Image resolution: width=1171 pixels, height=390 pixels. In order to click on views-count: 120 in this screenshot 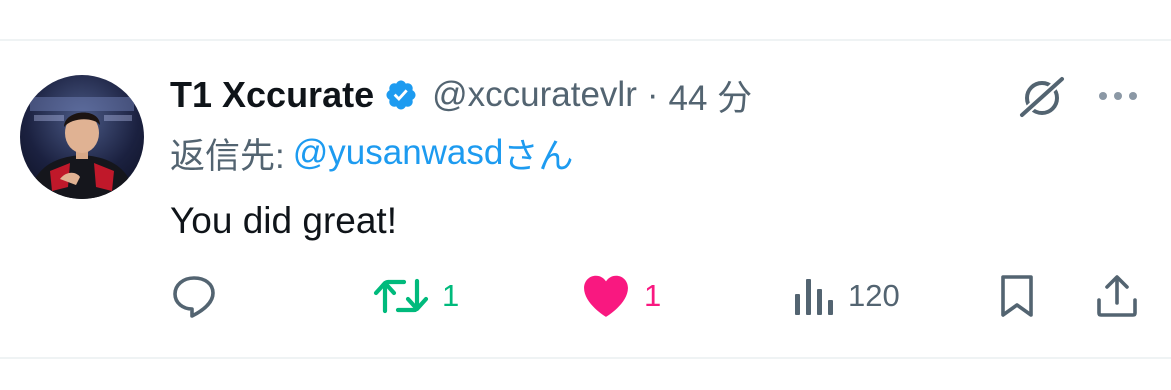, I will do `click(874, 295)`.